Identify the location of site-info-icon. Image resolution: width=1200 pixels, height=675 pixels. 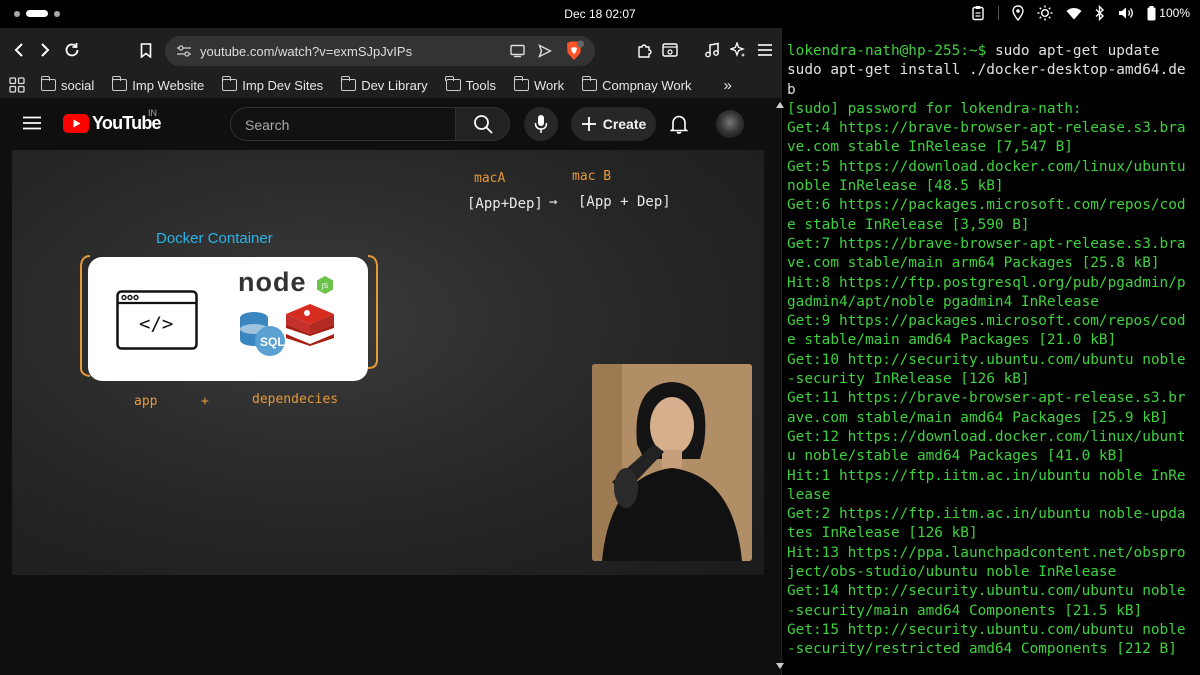
(184, 53).